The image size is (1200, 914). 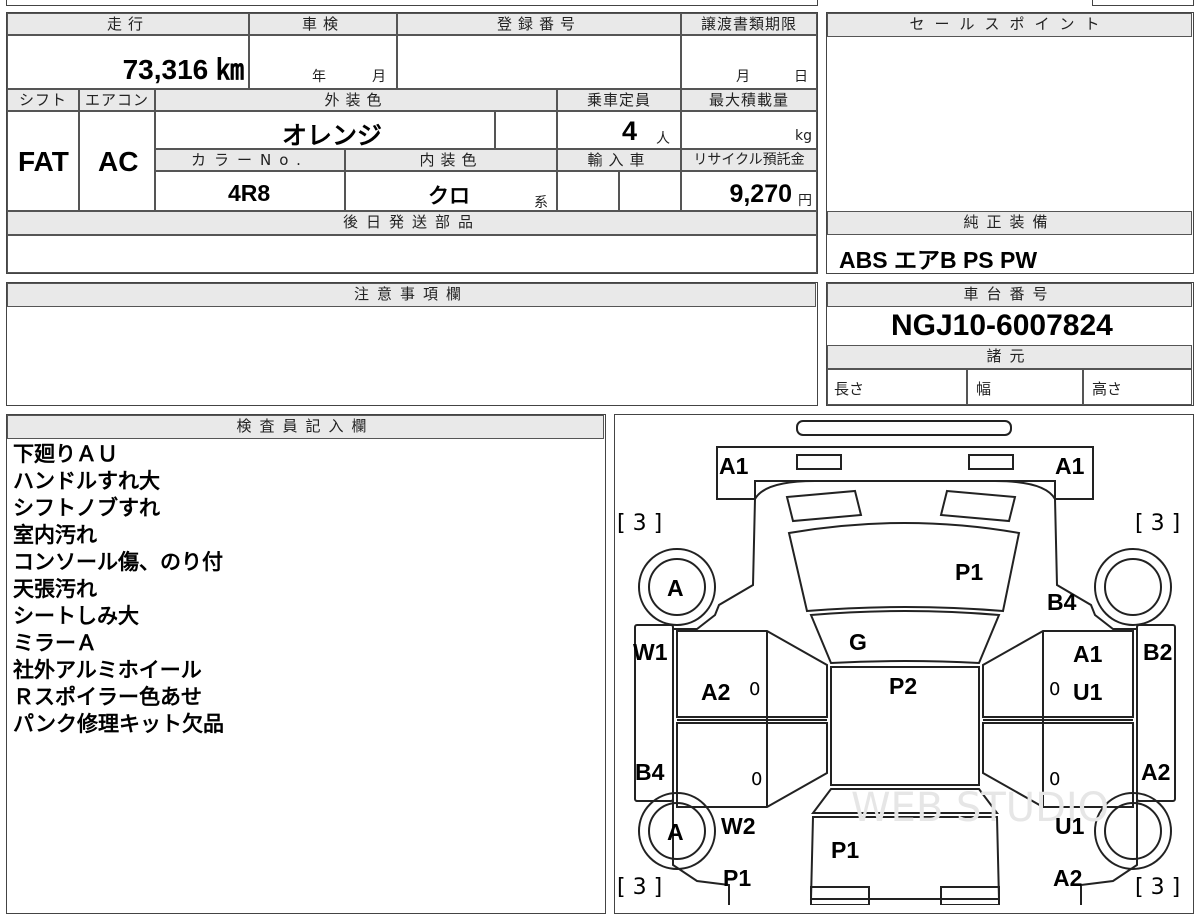 I want to click on recycle-value: 9,270, so click(x=760, y=194).